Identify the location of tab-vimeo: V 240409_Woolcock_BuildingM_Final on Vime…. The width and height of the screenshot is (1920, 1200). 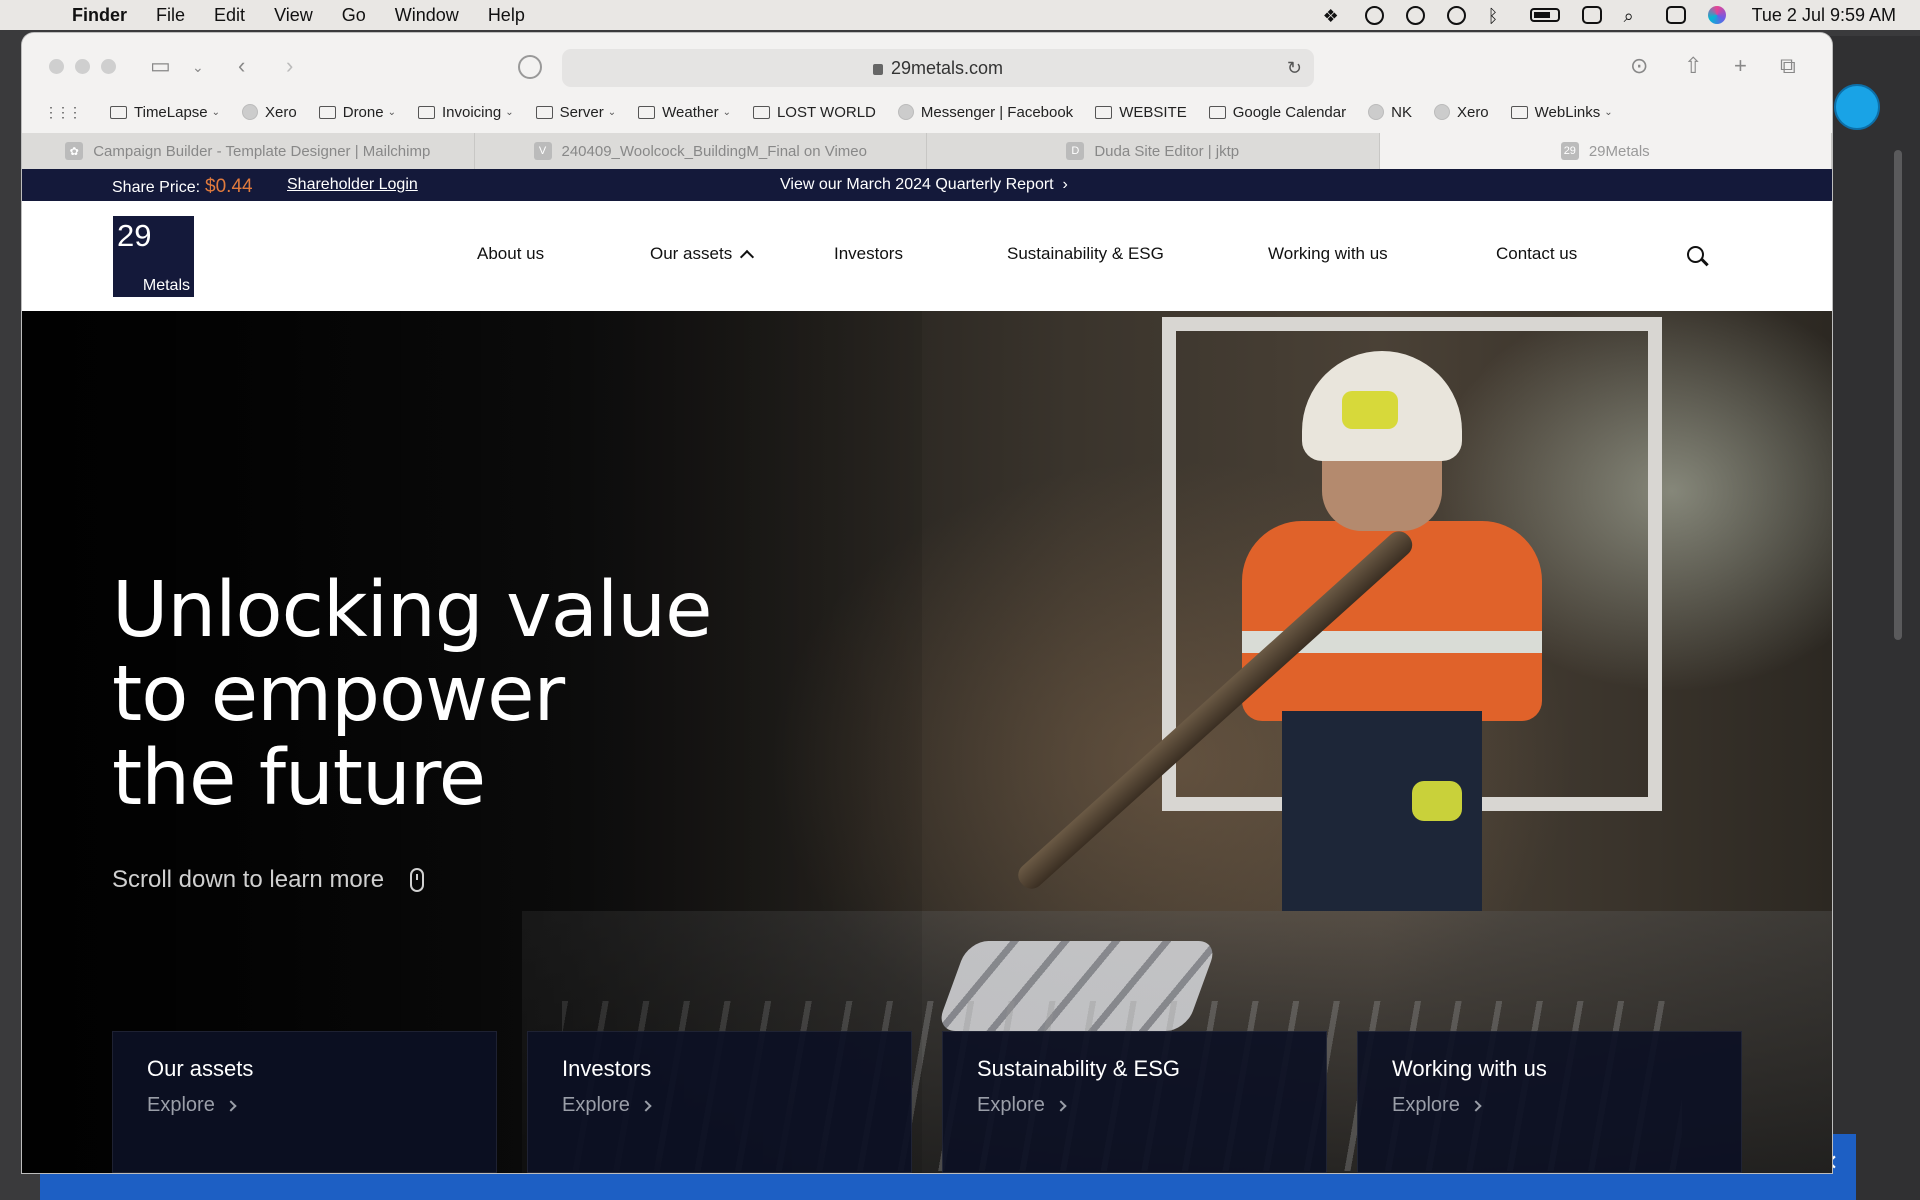
(701, 151).